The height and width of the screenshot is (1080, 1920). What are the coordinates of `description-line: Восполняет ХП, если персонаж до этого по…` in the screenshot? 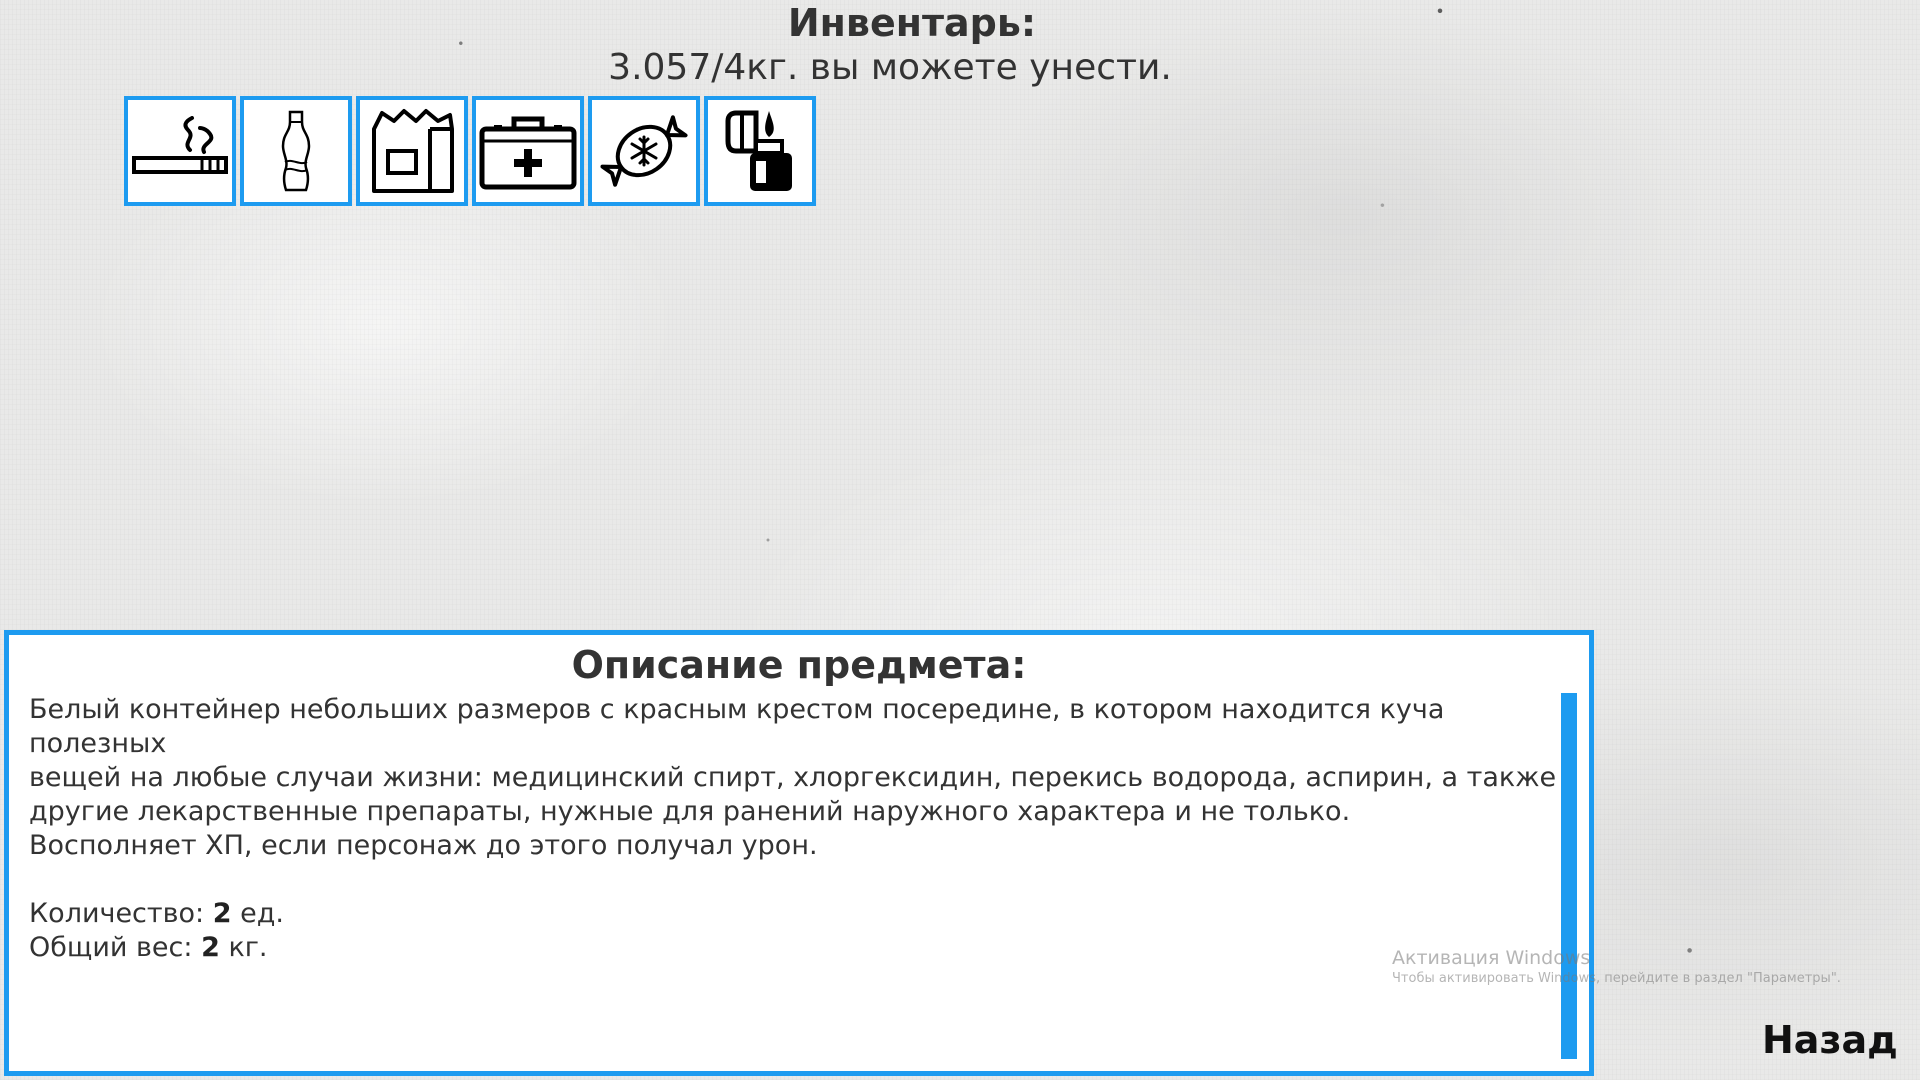 It's located at (423, 845).